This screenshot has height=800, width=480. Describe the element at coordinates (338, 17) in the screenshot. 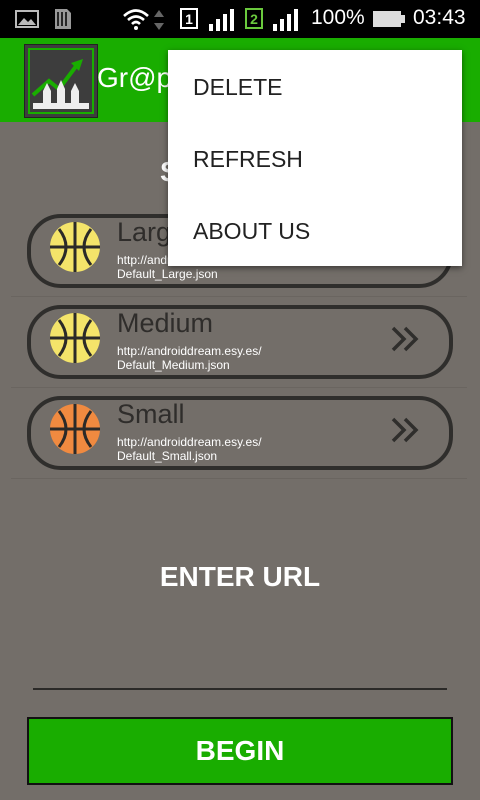

I see `battery-percent: 100%` at that location.